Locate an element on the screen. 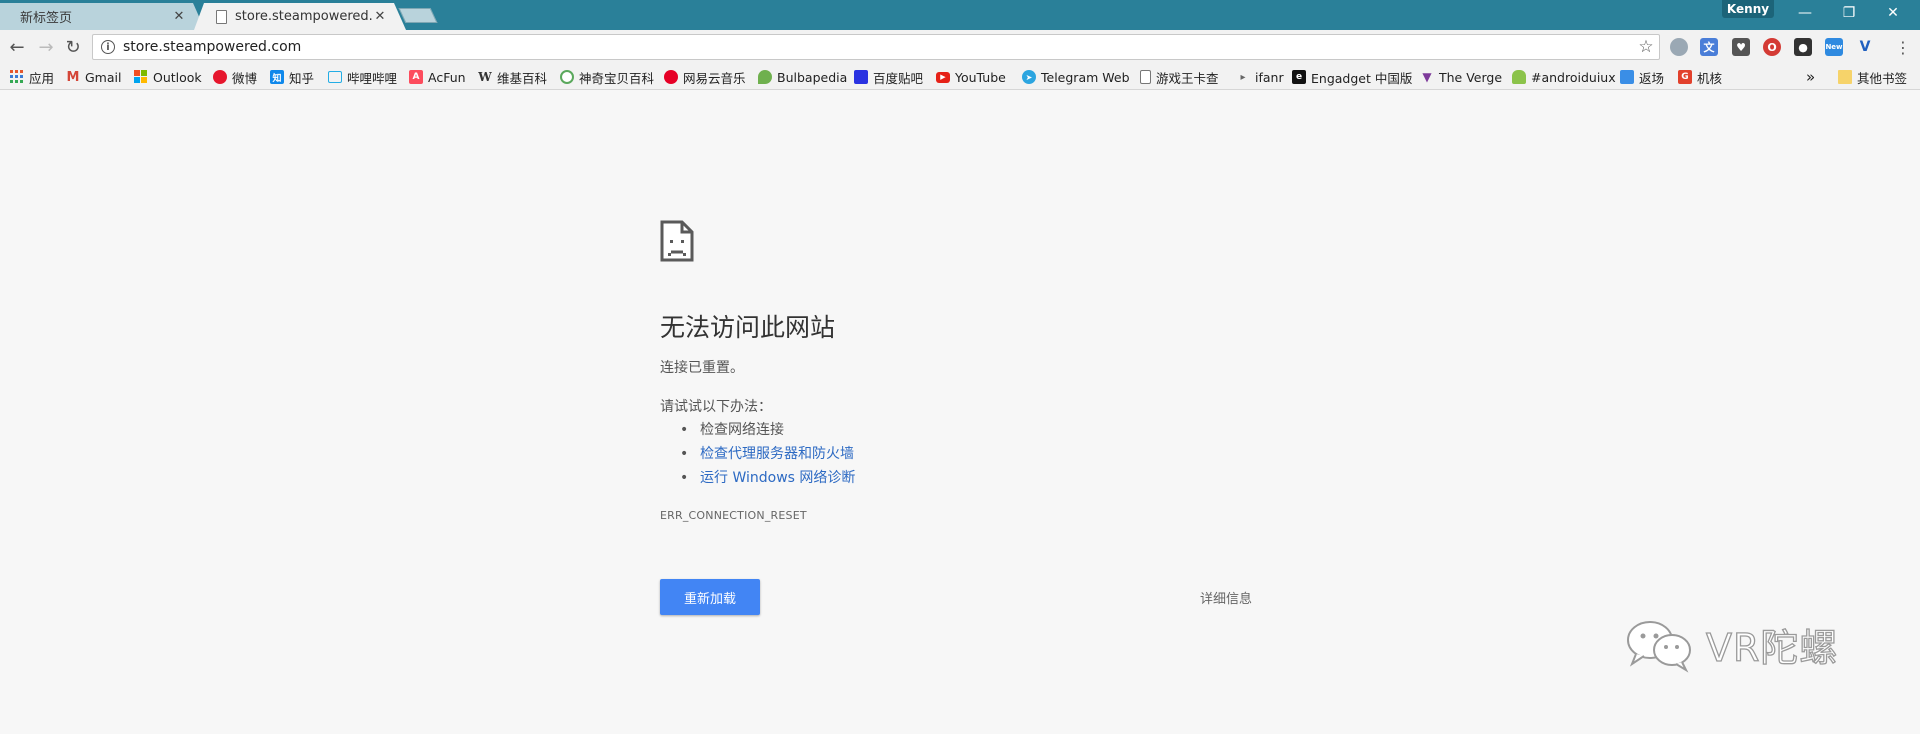  error-code: ERR_CONNECTION_RESET is located at coordinates (733, 515).